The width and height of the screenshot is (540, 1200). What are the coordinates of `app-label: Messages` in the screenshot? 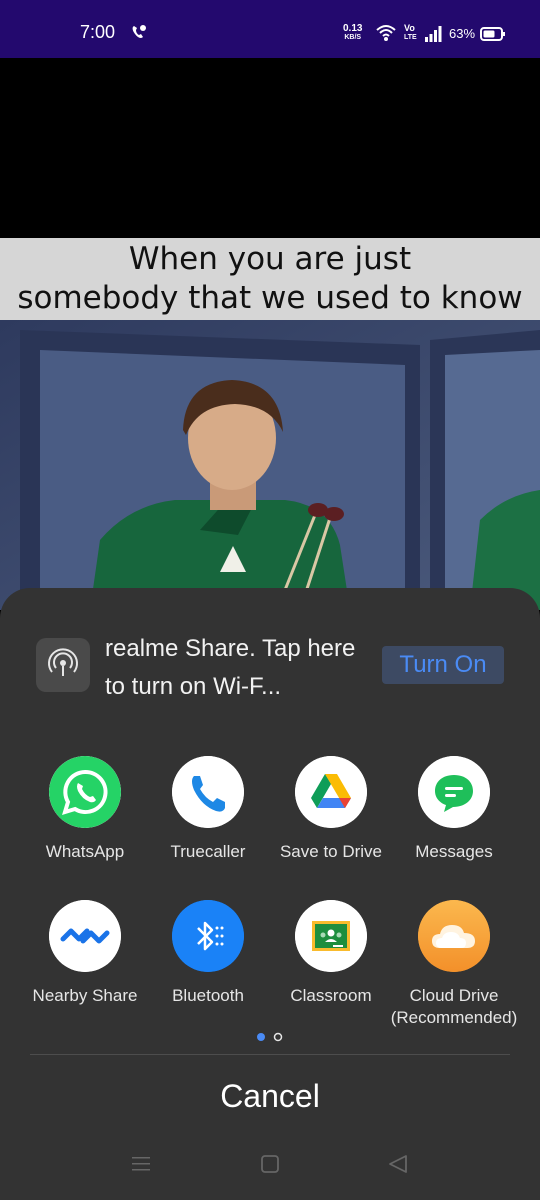 It's located at (454, 851).